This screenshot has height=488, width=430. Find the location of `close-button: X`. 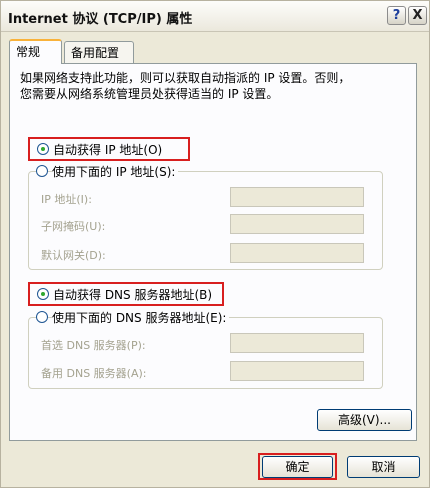

close-button: X is located at coordinates (417, 15).